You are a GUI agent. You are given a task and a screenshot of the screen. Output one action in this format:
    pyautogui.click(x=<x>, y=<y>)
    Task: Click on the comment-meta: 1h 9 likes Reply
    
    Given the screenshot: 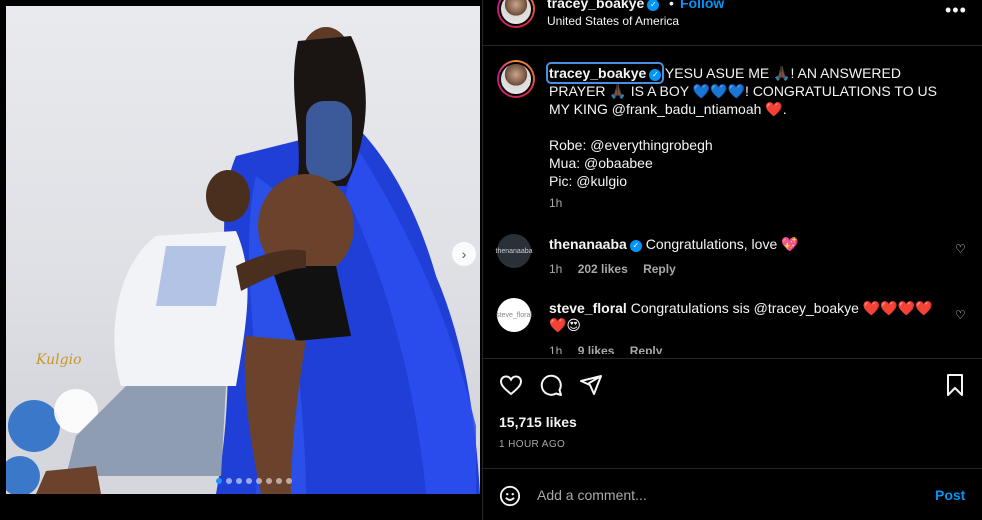 What is the action you would take?
    pyautogui.click(x=611, y=349)
    